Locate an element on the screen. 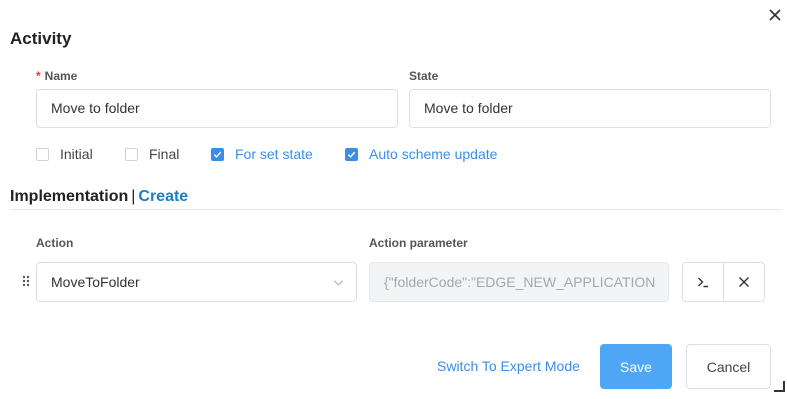 This screenshot has width=787, height=399. action-select: MoveToFolder is located at coordinates (196, 282).